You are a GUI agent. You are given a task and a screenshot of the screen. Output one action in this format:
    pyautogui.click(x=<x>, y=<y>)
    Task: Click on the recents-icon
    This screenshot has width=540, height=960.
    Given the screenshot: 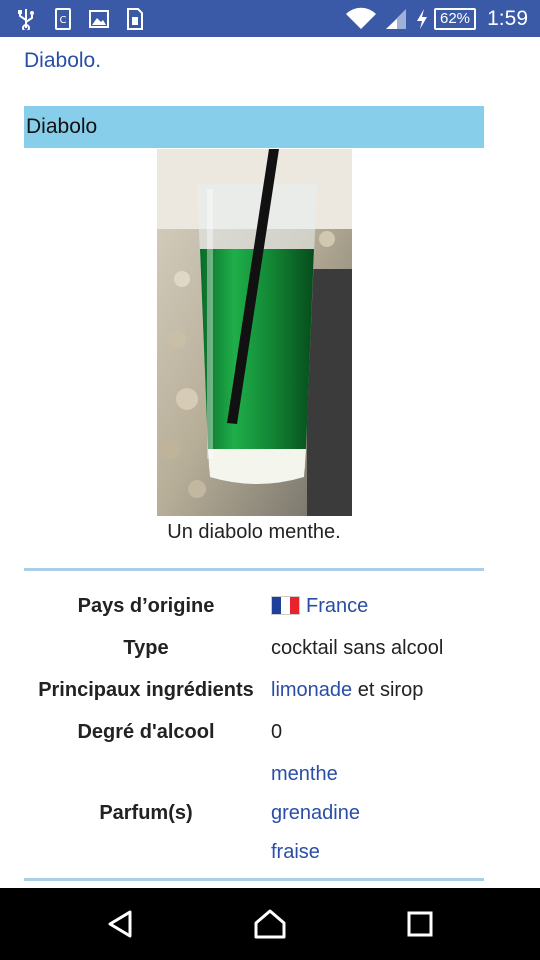 What is the action you would take?
    pyautogui.click(x=420, y=924)
    